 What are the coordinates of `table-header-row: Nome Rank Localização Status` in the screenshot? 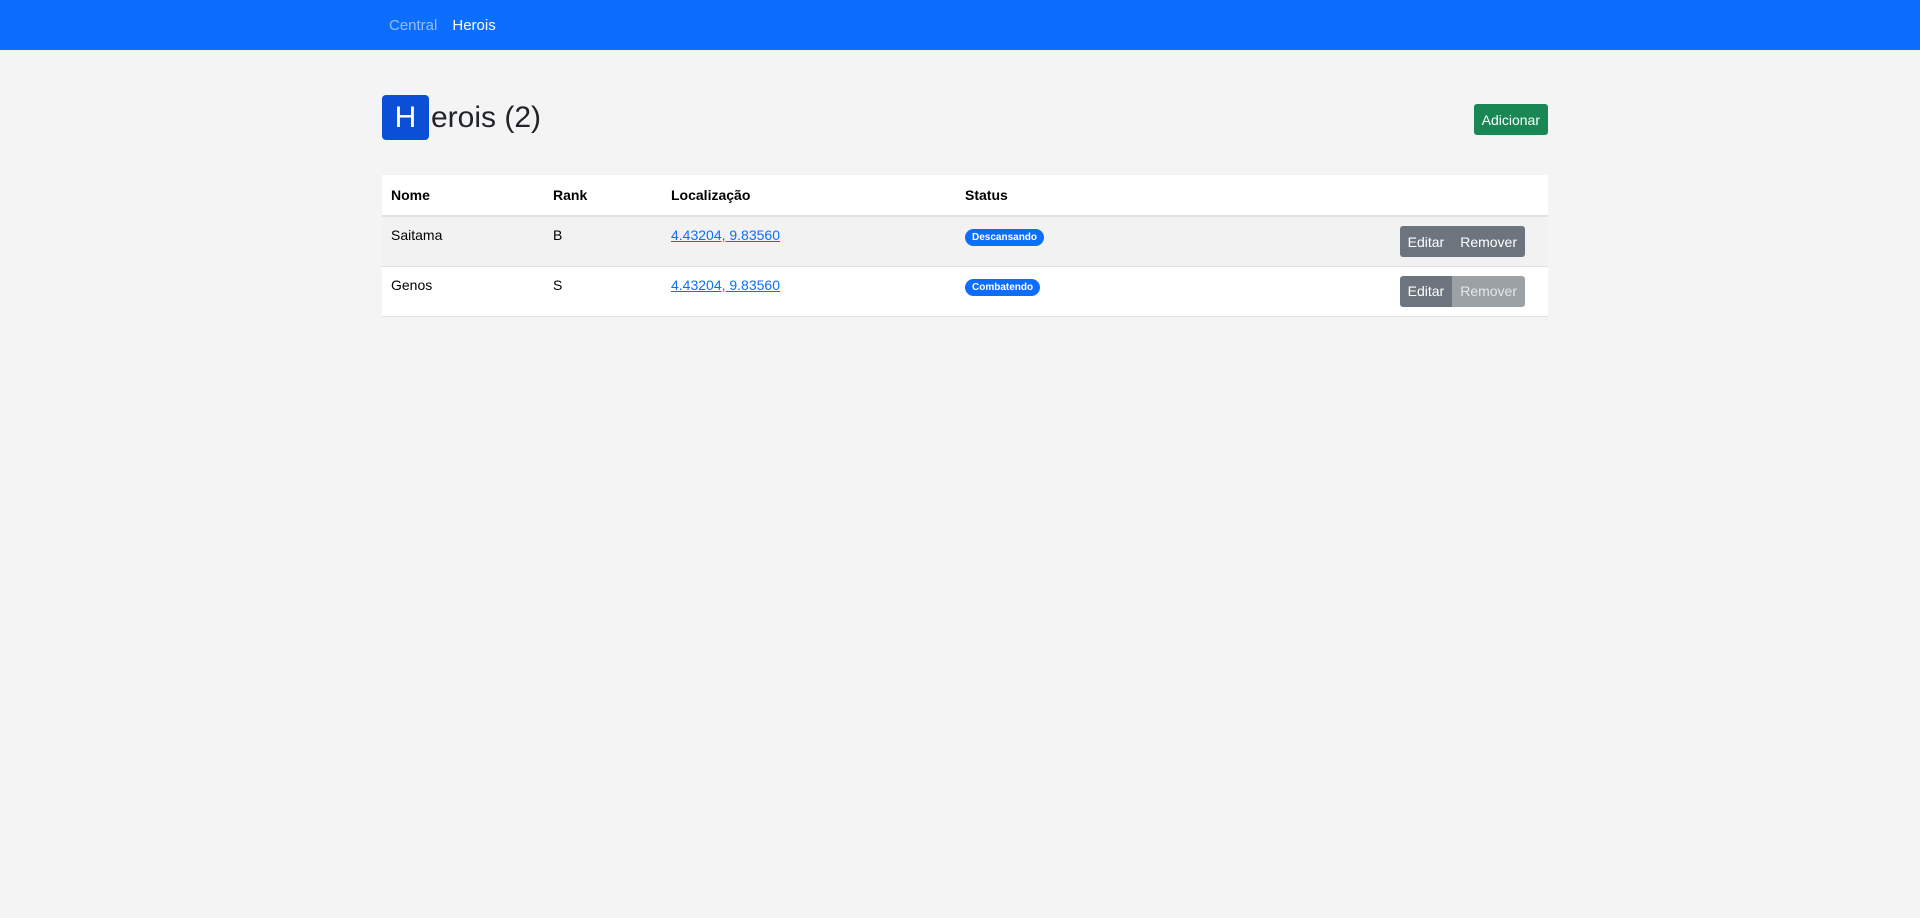 It's located at (965, 196).